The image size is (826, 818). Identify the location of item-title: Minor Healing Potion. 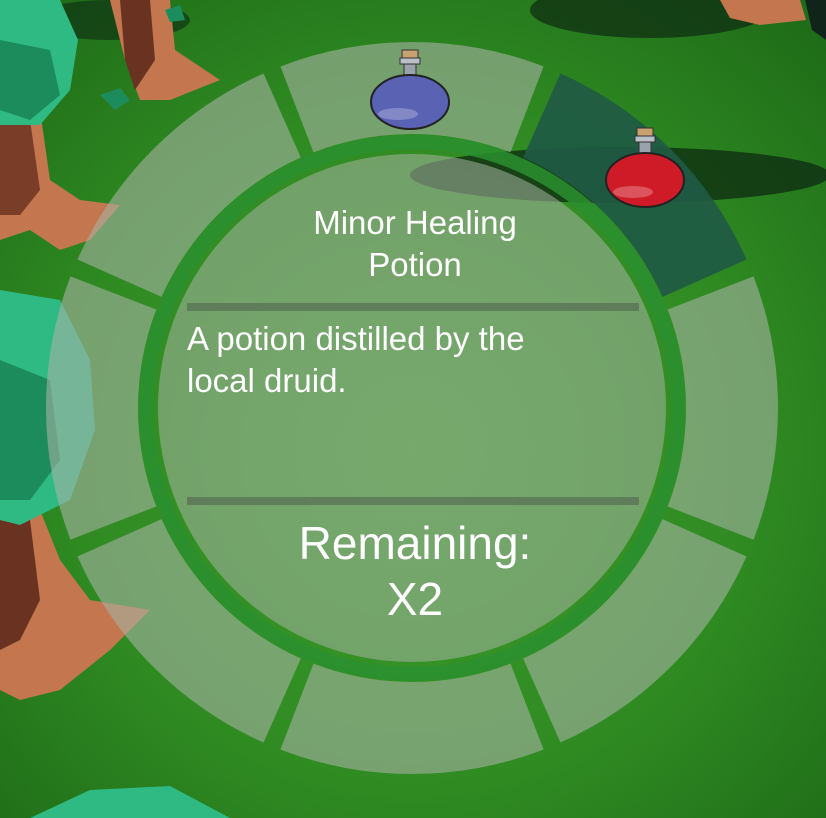
(415, 244).